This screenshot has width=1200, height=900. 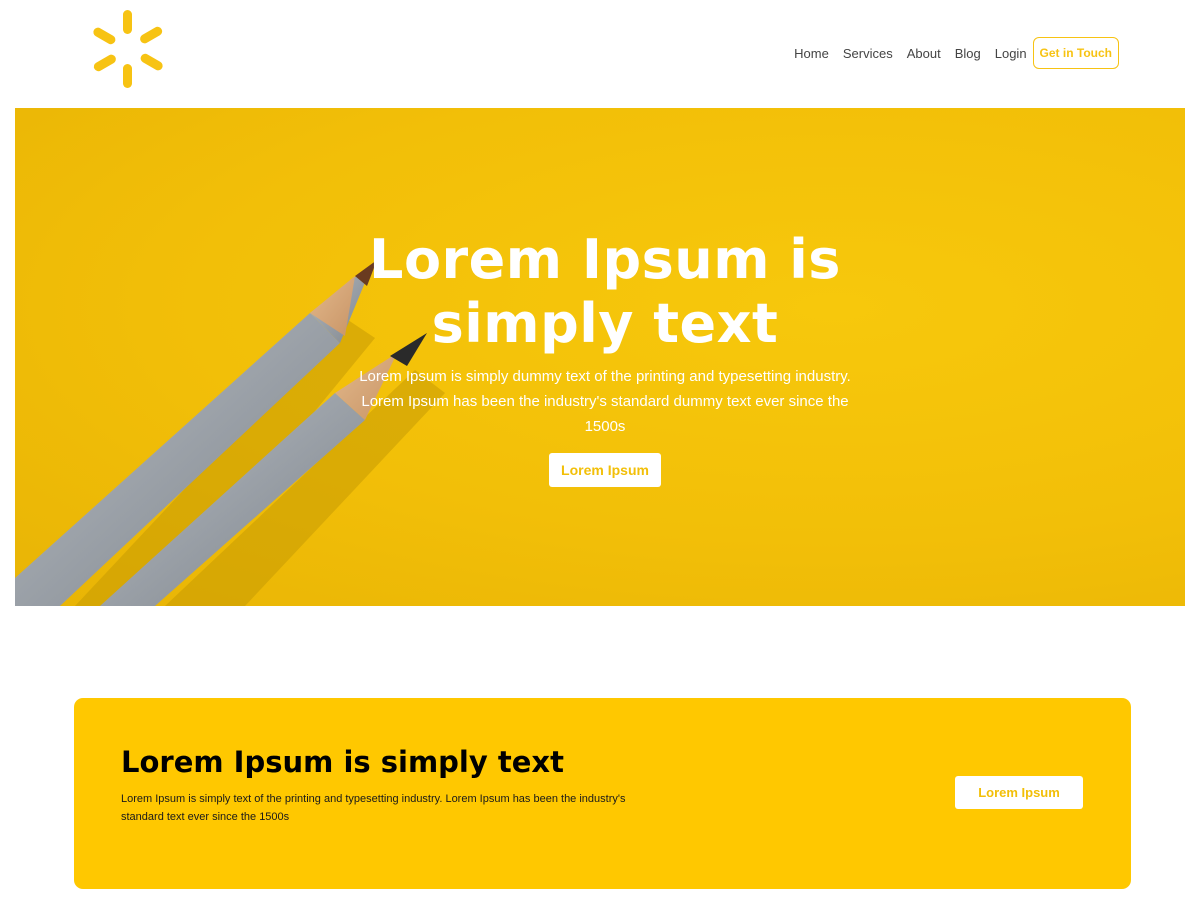 I want to click on get-in-touch-button: Get in Touch, so click(x=1075, y=53).